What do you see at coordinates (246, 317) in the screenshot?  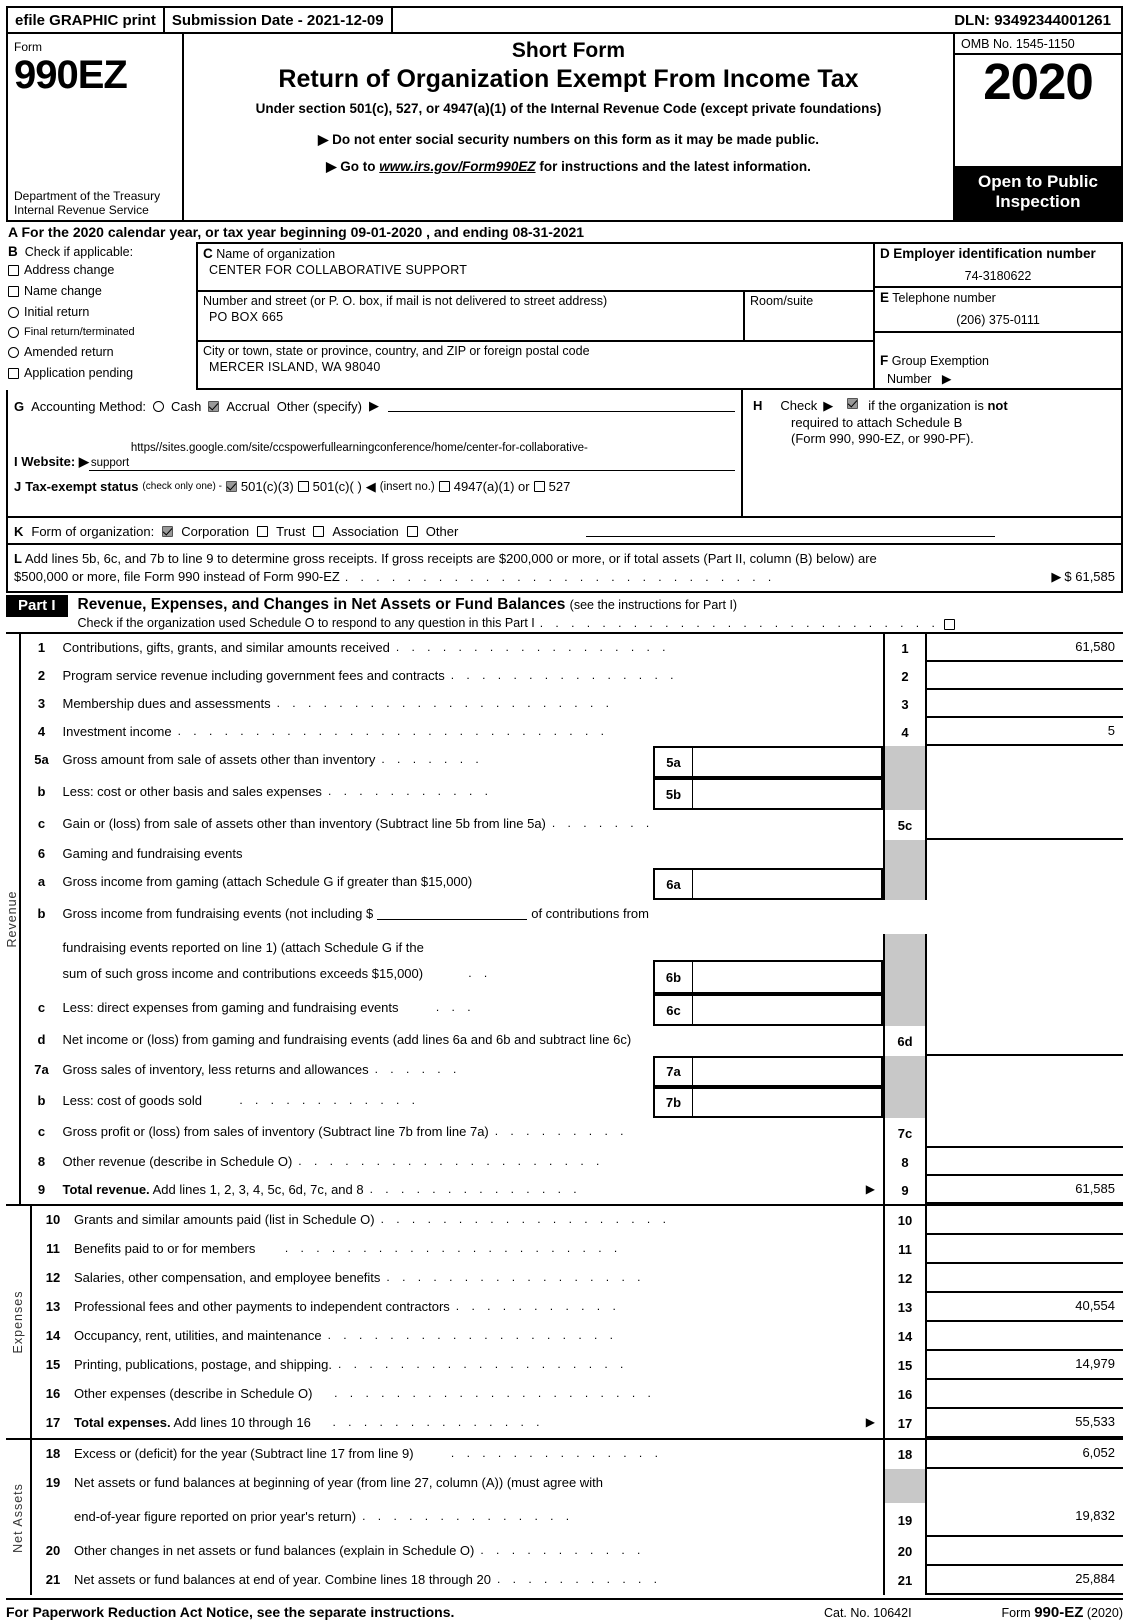 I see `street-value: PO BOX 665` at bounding box center [246, 317].